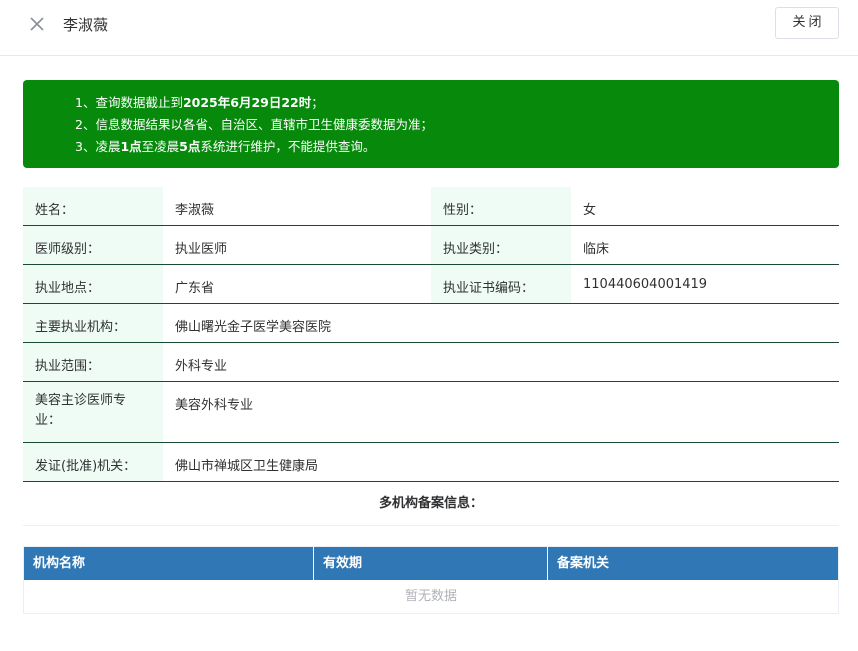  Describe the element at coordinates (501, 206) in the screenshot. I see `gender-label: 性别：` at that location.